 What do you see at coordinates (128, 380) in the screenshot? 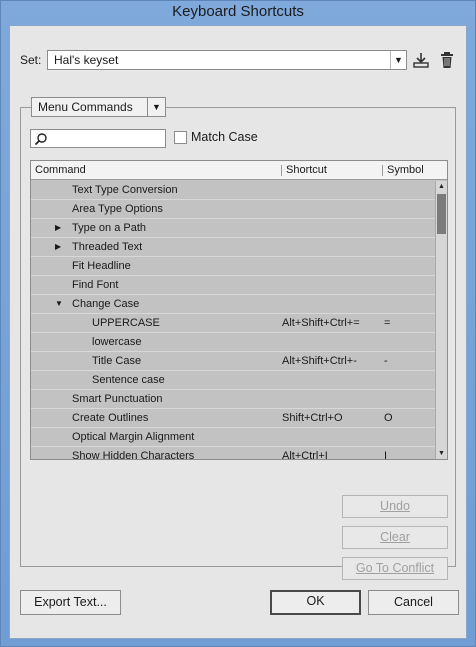
I see `row-command: Sentence case` at bounding box center [128, 380].